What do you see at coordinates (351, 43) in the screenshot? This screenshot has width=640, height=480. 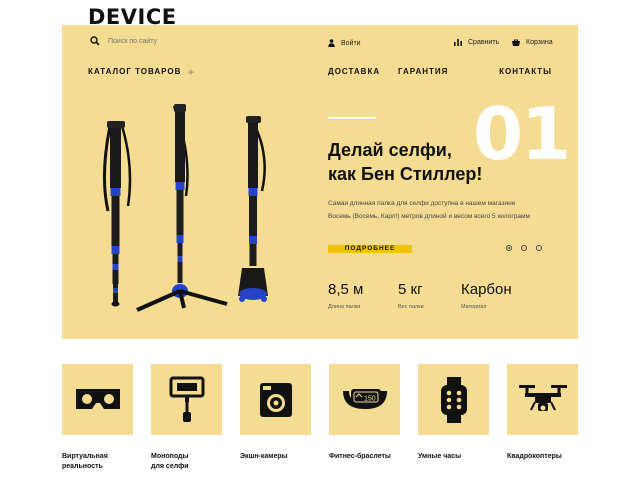 I see `login-label: Войти` at bounding box center [351, 43].